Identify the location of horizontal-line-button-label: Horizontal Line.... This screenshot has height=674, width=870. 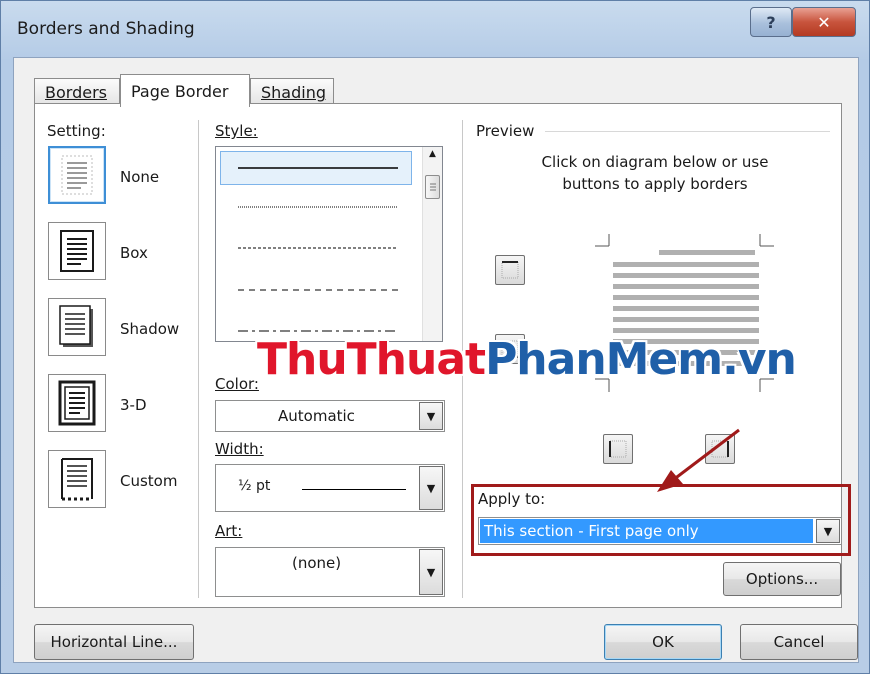
(114, 642).